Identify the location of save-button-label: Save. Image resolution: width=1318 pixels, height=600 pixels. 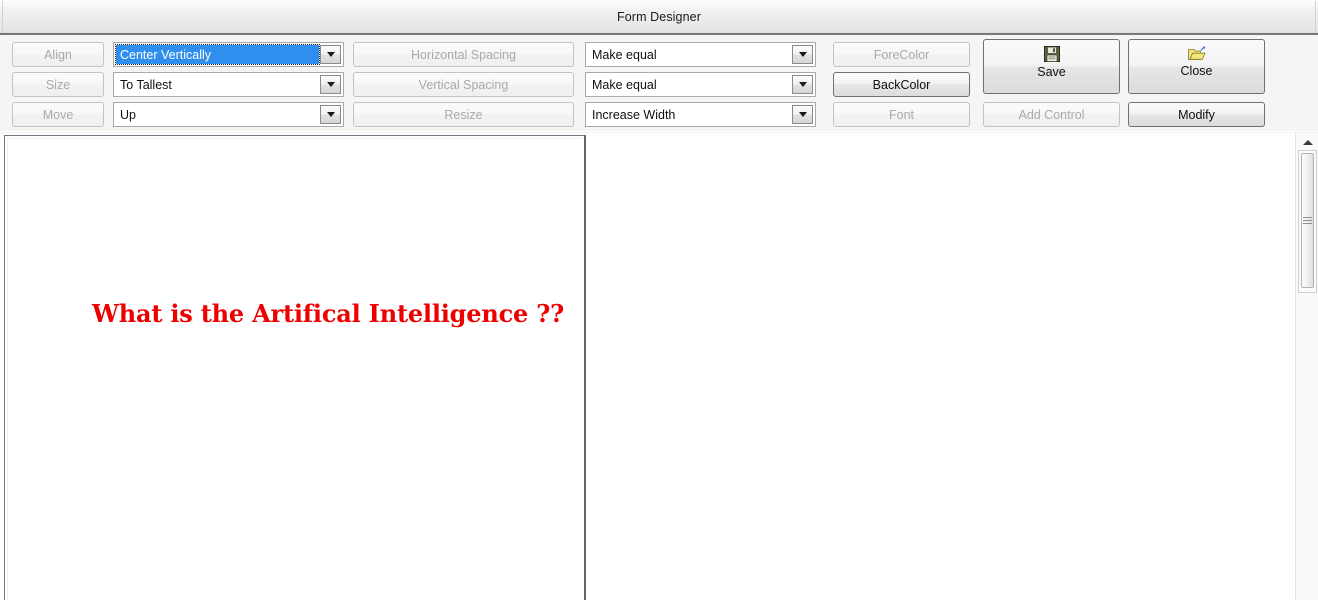
(1051, 72).